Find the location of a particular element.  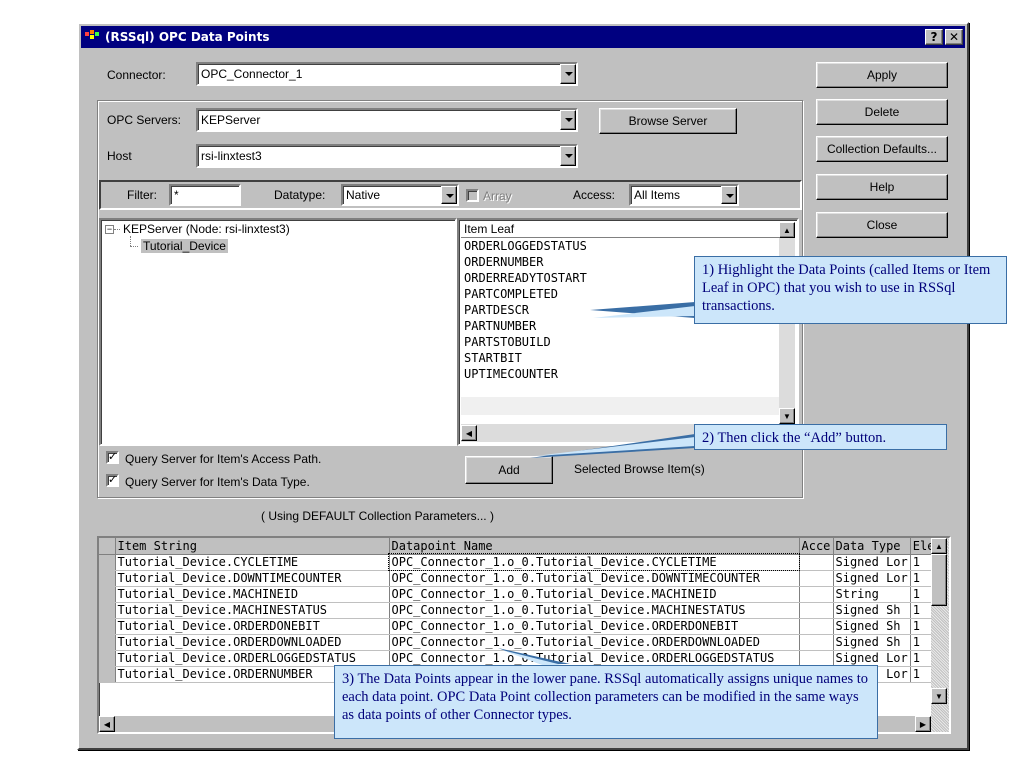

callout-step-2: 2) Then click the “Add” button. is located at coordinates (820, 437).